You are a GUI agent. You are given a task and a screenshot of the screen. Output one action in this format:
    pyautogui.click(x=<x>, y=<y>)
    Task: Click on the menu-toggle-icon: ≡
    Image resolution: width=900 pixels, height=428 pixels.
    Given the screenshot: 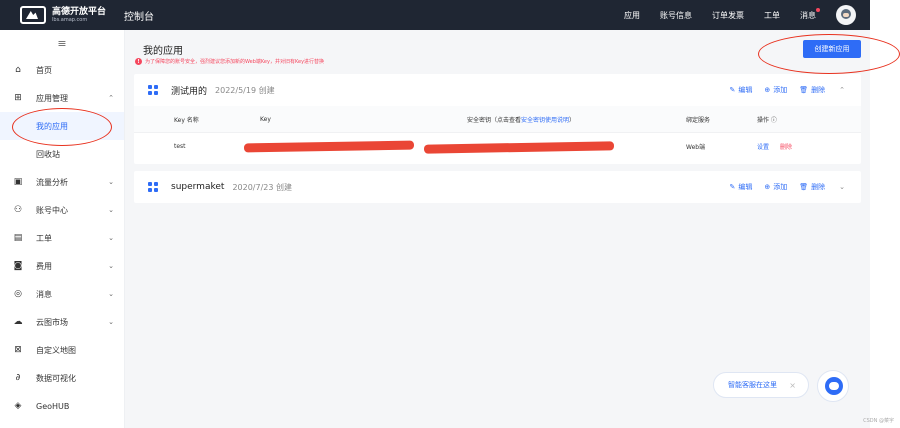 What is the action you would take?
    pyautogui.click(x=62, y=43)
    